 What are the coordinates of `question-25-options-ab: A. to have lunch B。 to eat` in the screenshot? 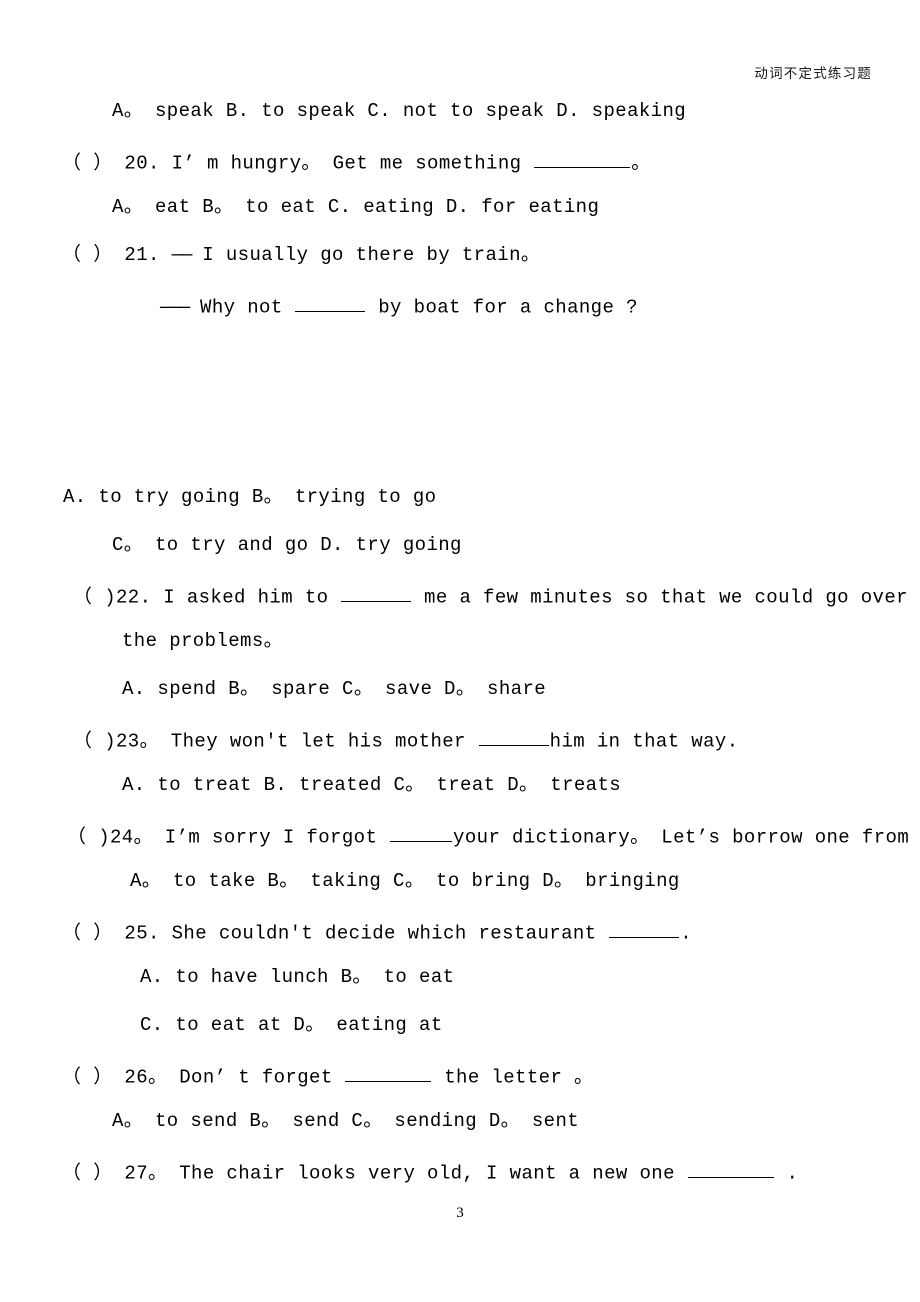 It's located at (297, 977).